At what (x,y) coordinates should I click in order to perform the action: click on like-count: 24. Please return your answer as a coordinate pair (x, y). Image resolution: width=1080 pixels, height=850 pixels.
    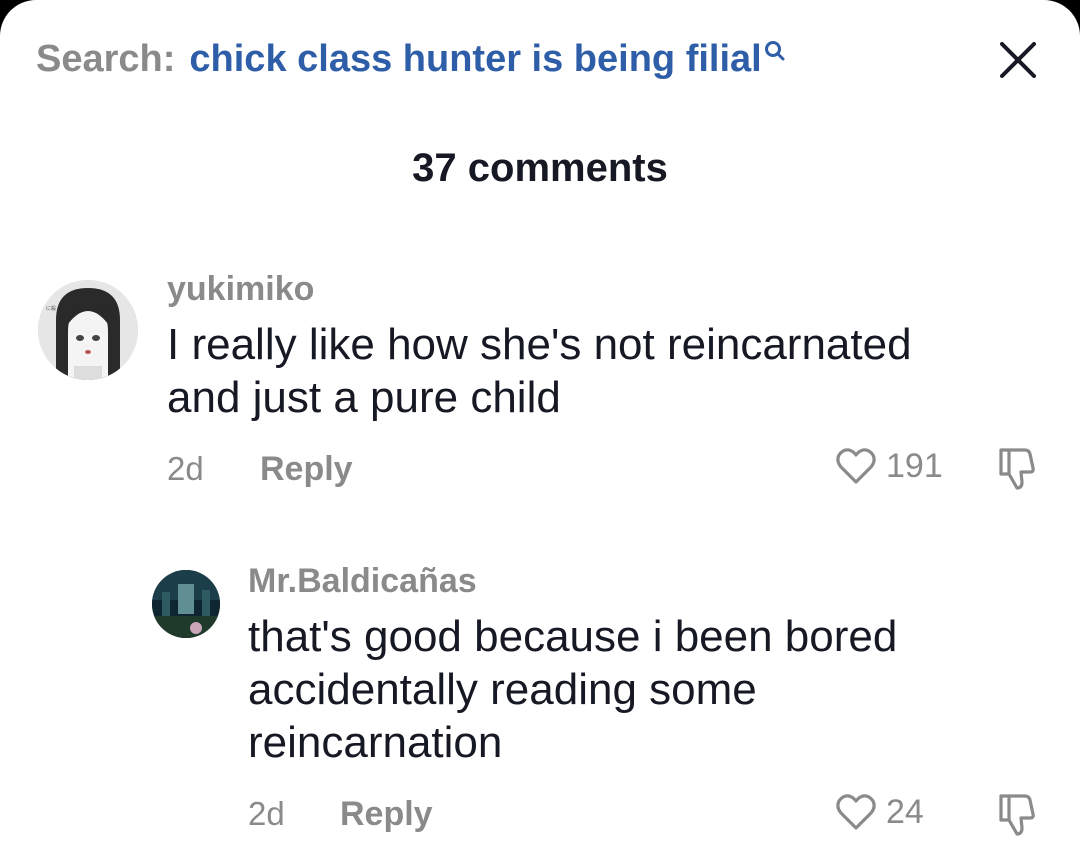
    Looking at the image, I should click on (905, 811).